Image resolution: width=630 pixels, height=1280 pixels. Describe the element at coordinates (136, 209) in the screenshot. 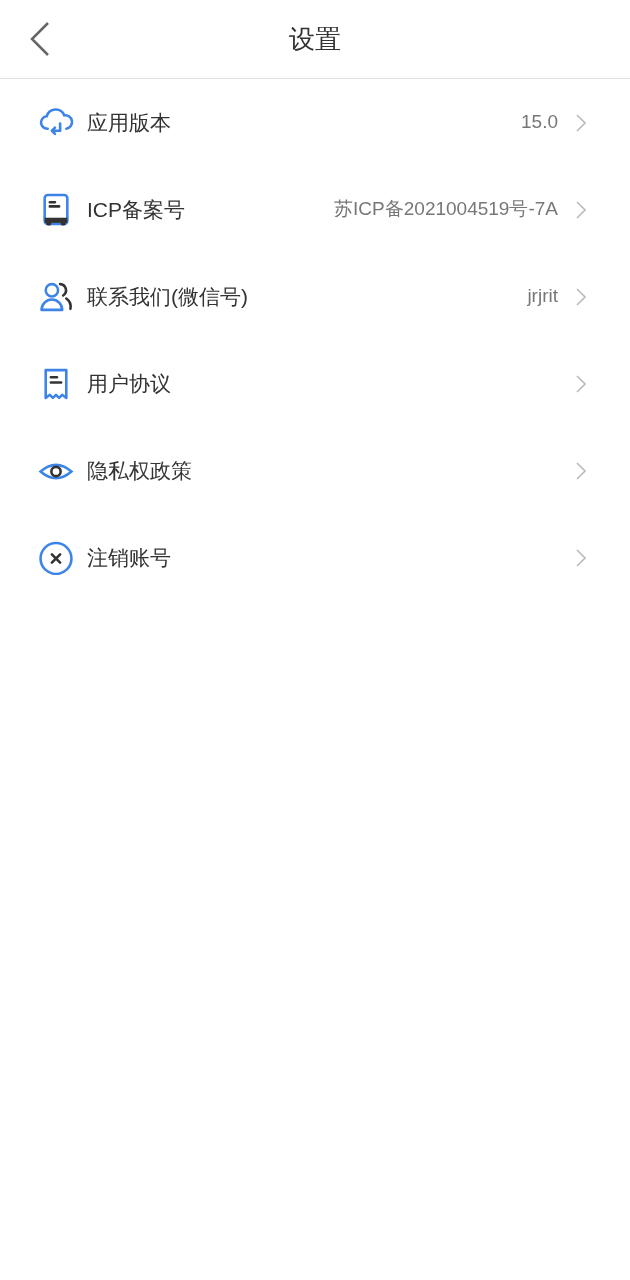

I see `row-label: ICP备案号` at that location.